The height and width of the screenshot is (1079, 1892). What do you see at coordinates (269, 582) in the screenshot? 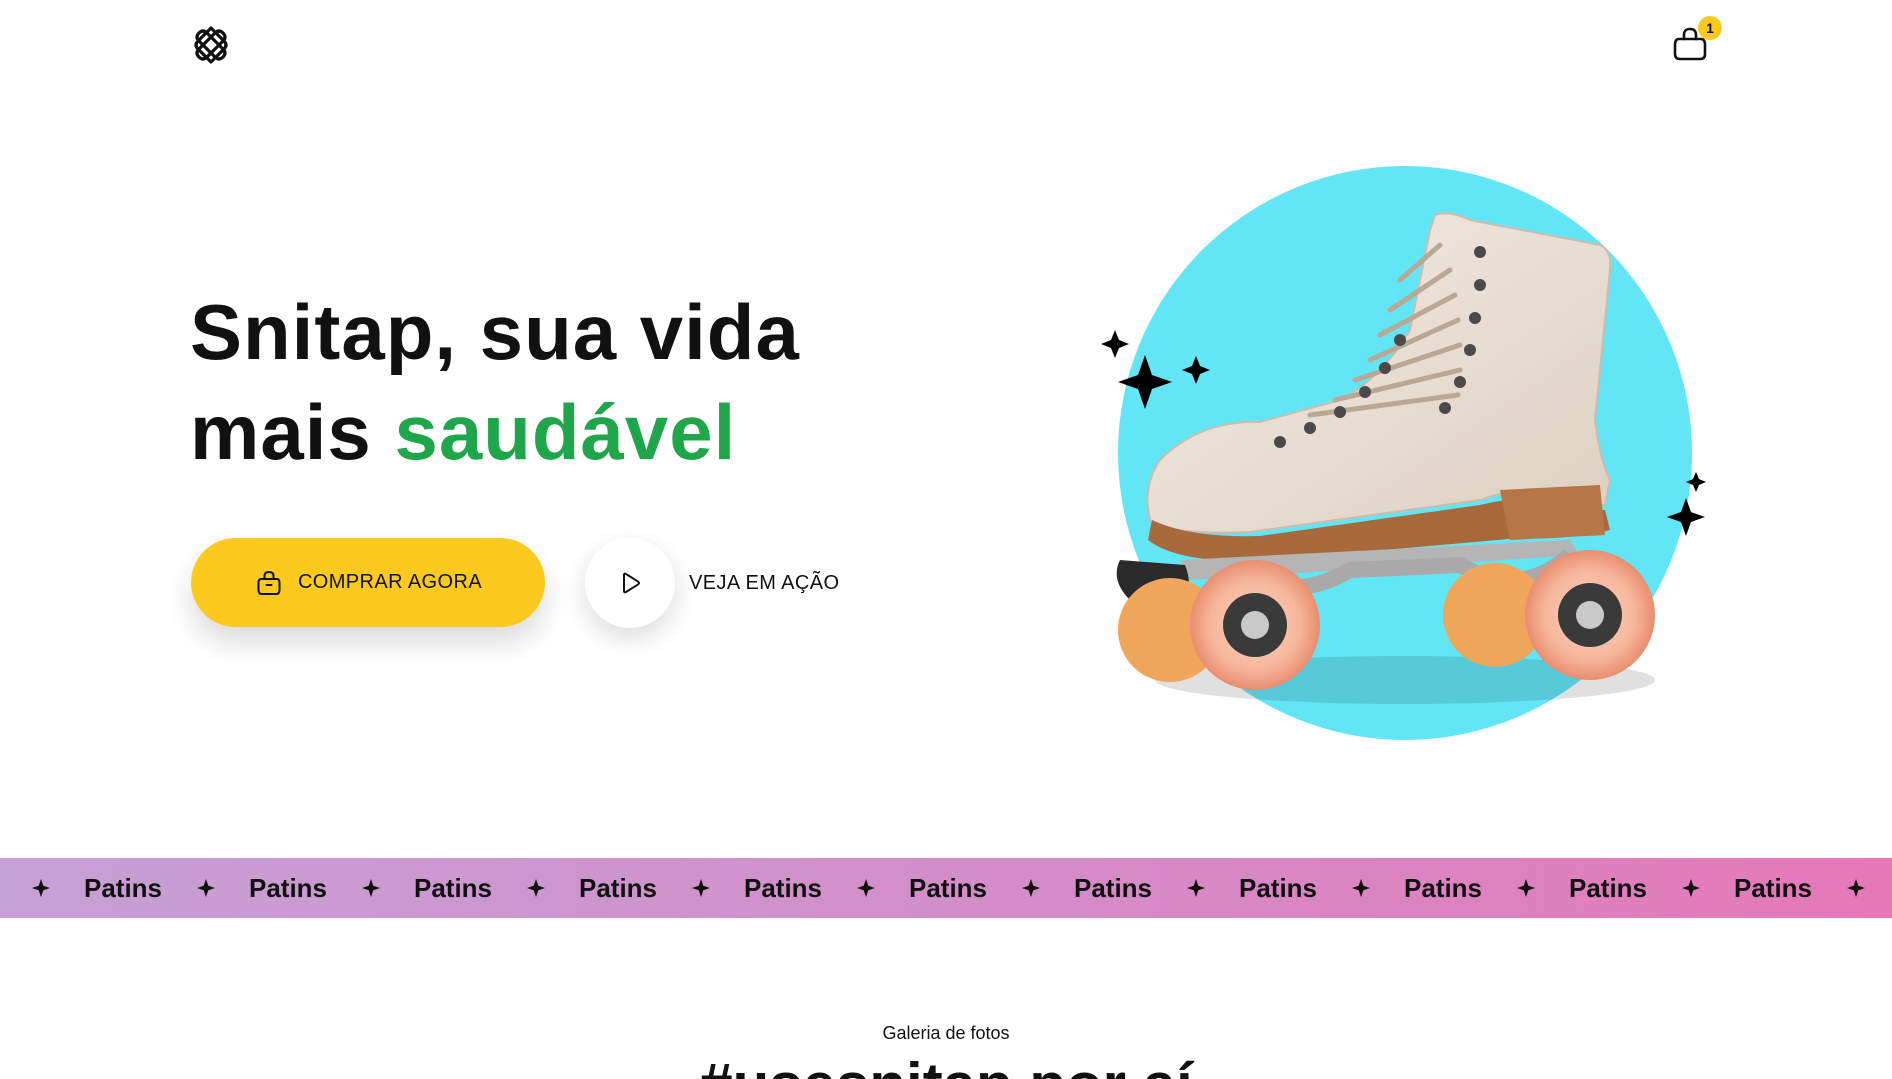
I see `shopping-bag-icon` at bounding box center [269, 582].